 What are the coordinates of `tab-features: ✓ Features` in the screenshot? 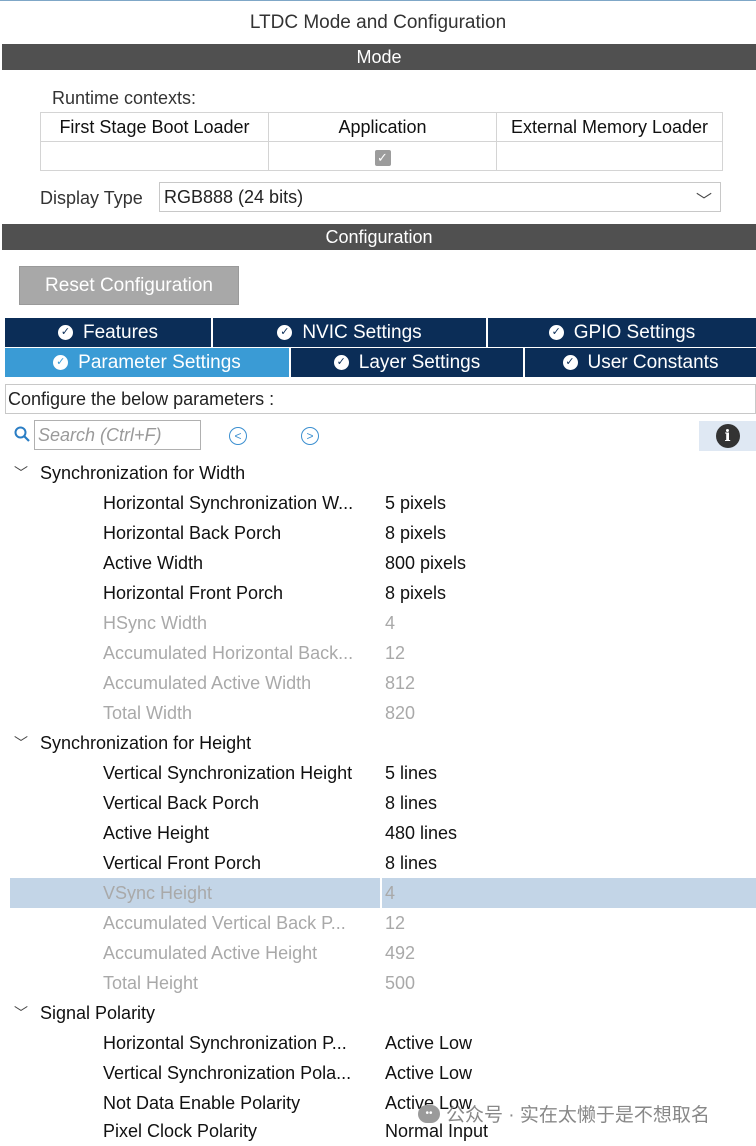 It's located at (109, 332).